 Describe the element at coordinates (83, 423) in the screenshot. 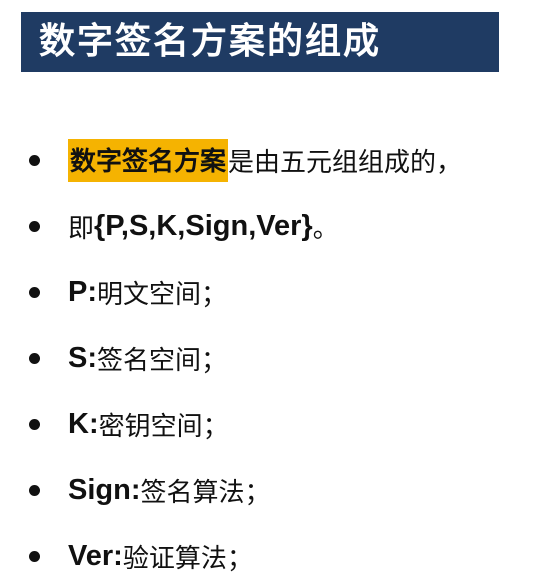

I see `bullet-term: K:` at that location.